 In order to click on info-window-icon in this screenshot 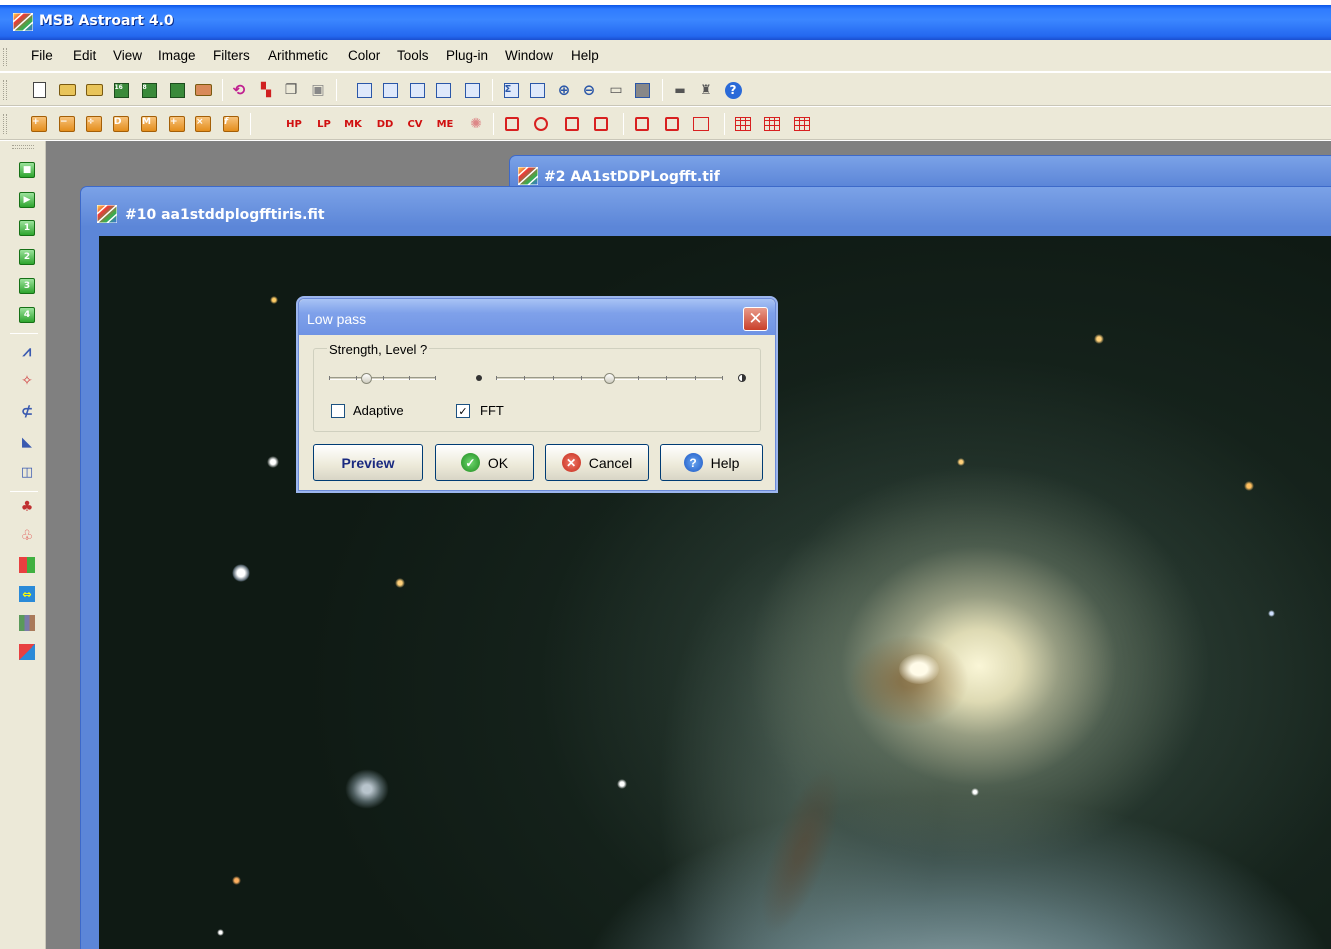, I will do `click(472, 90)`.